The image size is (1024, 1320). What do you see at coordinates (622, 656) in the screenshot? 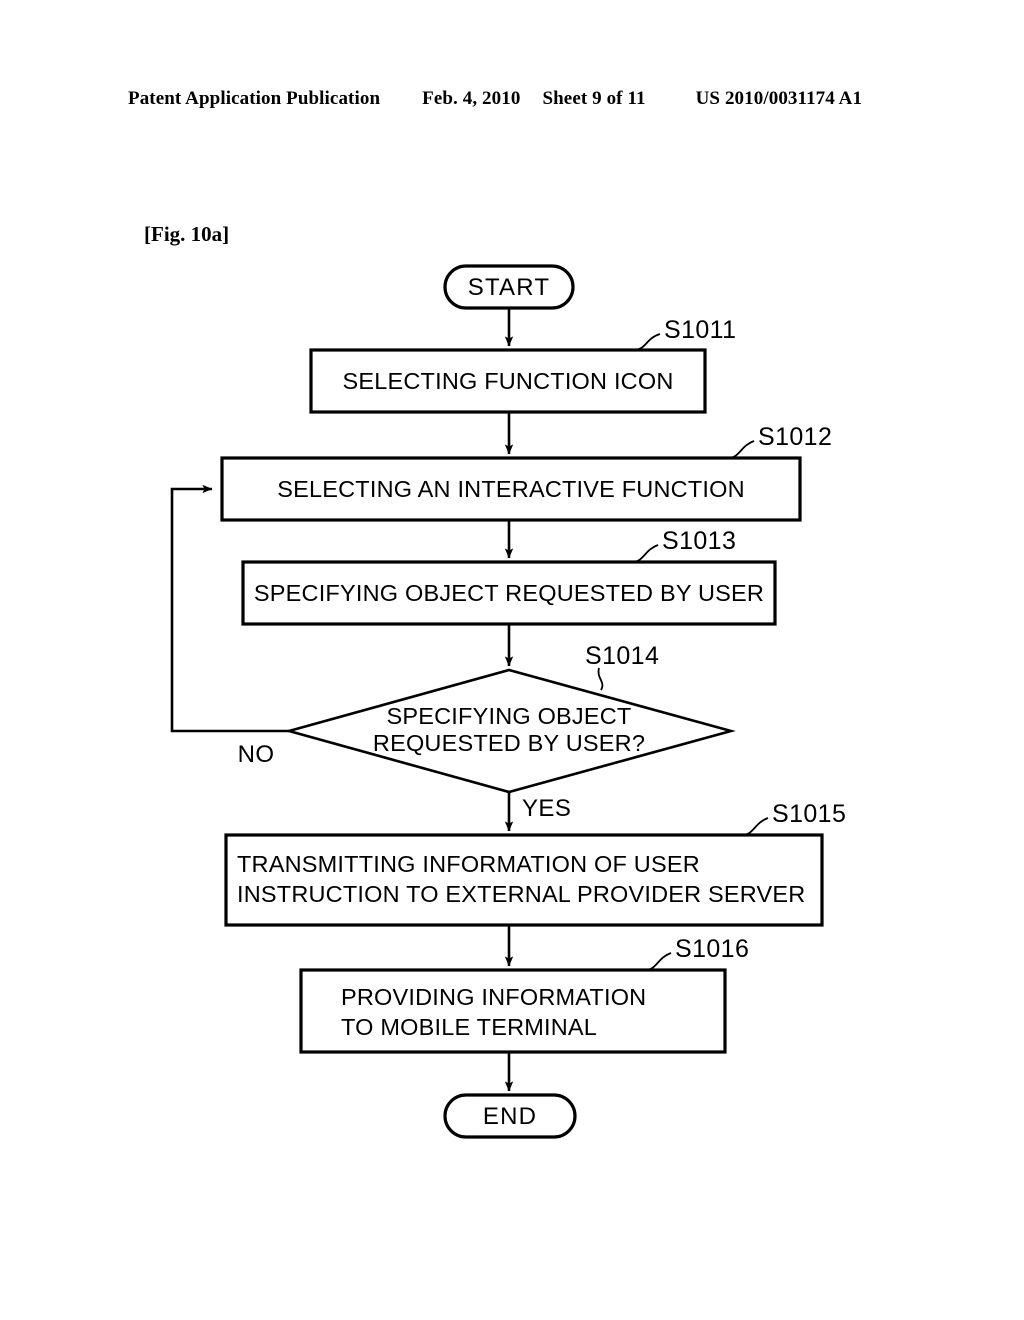
I see `s1014-tag: S1014` at bounding box center [622, 656].